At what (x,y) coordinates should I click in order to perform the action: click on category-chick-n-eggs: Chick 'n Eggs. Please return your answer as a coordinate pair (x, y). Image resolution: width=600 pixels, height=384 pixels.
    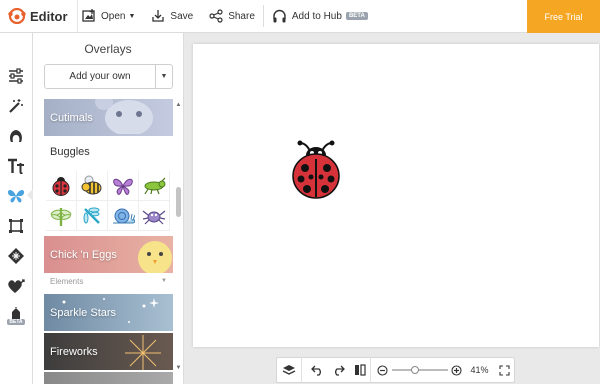
    Looking at the image, I should click on (108, 254).